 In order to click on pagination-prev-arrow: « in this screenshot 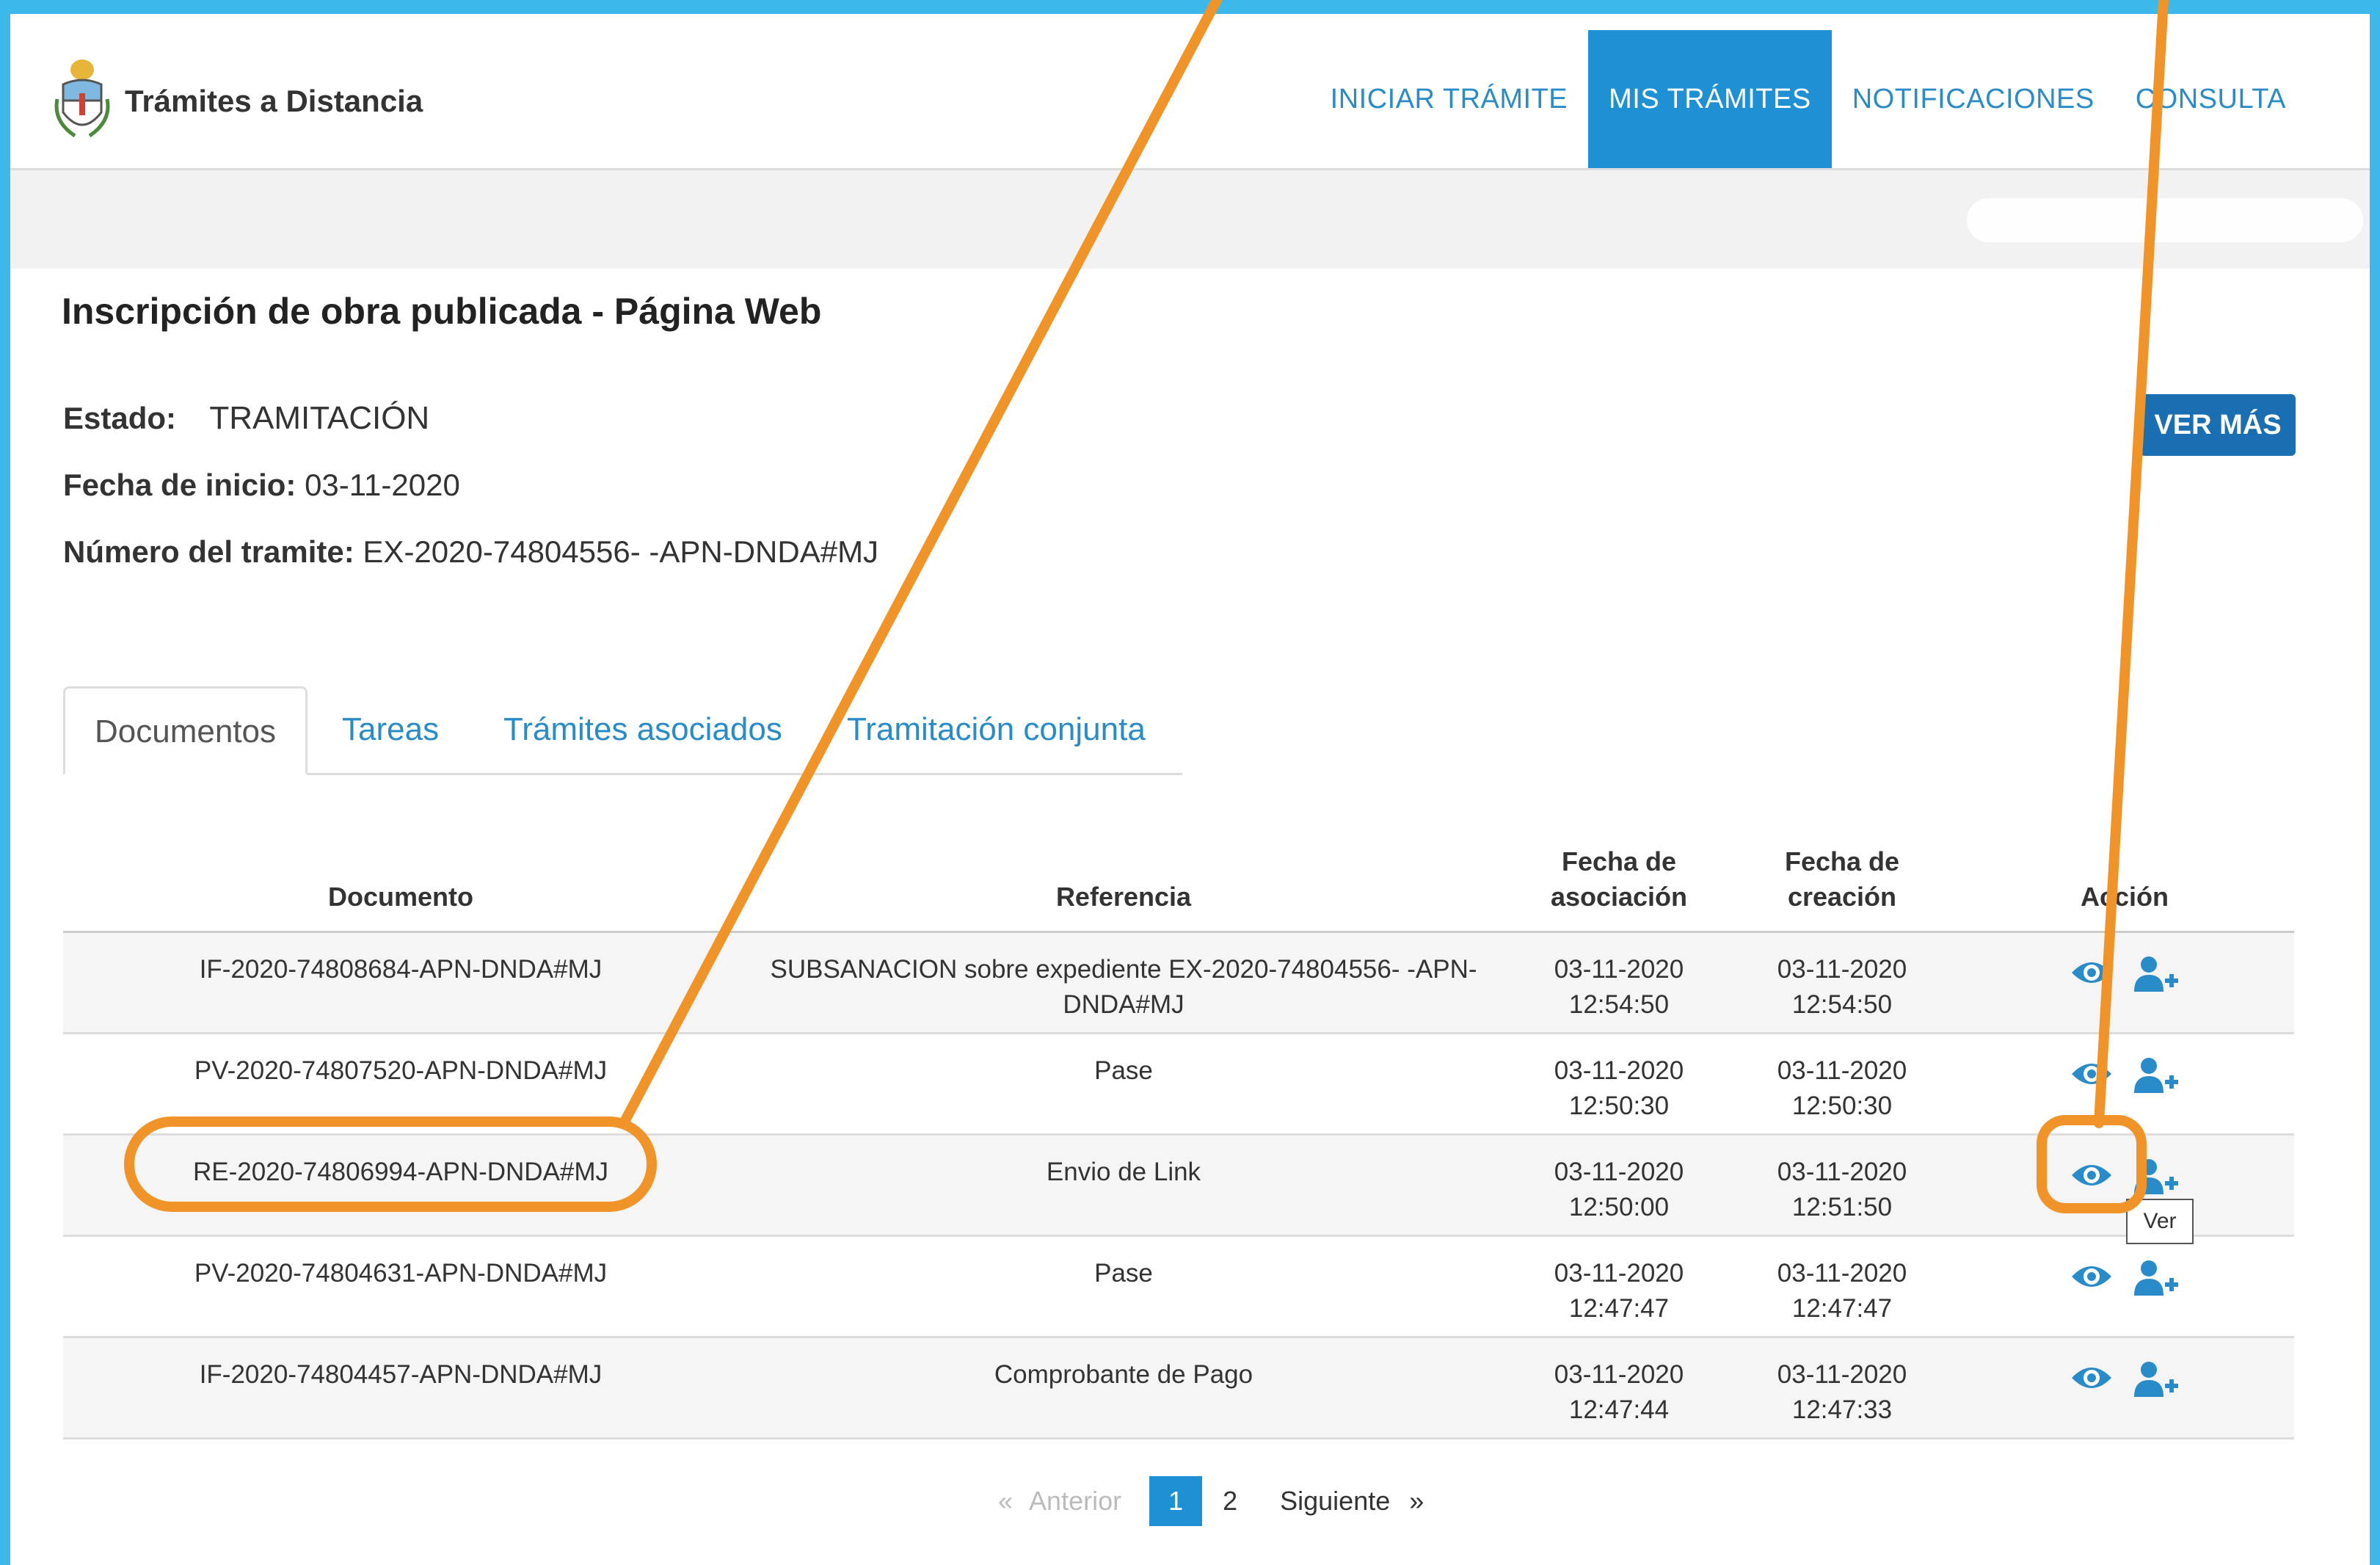, I will do `click(1005, 1501)`.